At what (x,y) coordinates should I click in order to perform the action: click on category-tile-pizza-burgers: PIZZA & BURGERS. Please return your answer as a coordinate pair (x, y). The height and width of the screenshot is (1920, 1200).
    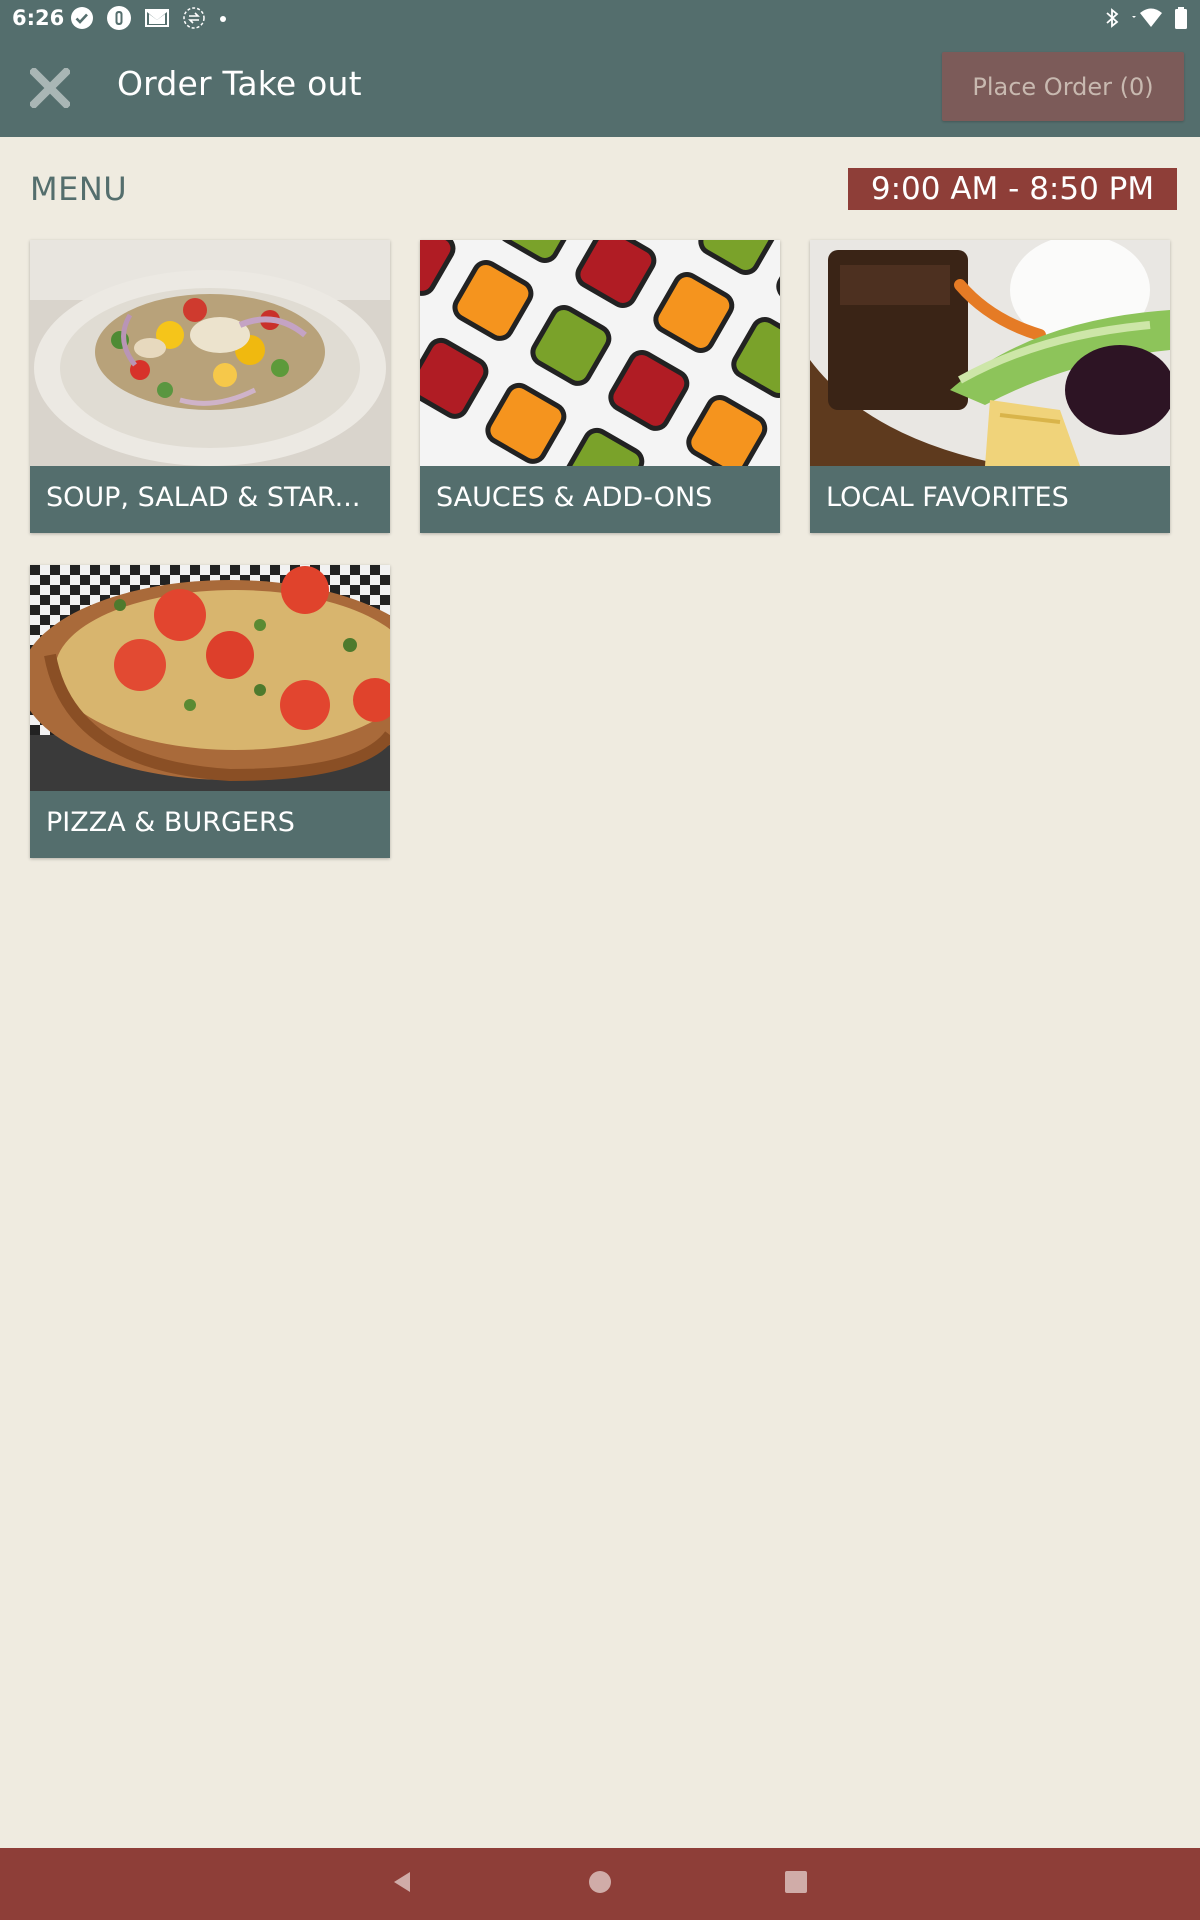
    Looking at the image, I should click on (210, 711).